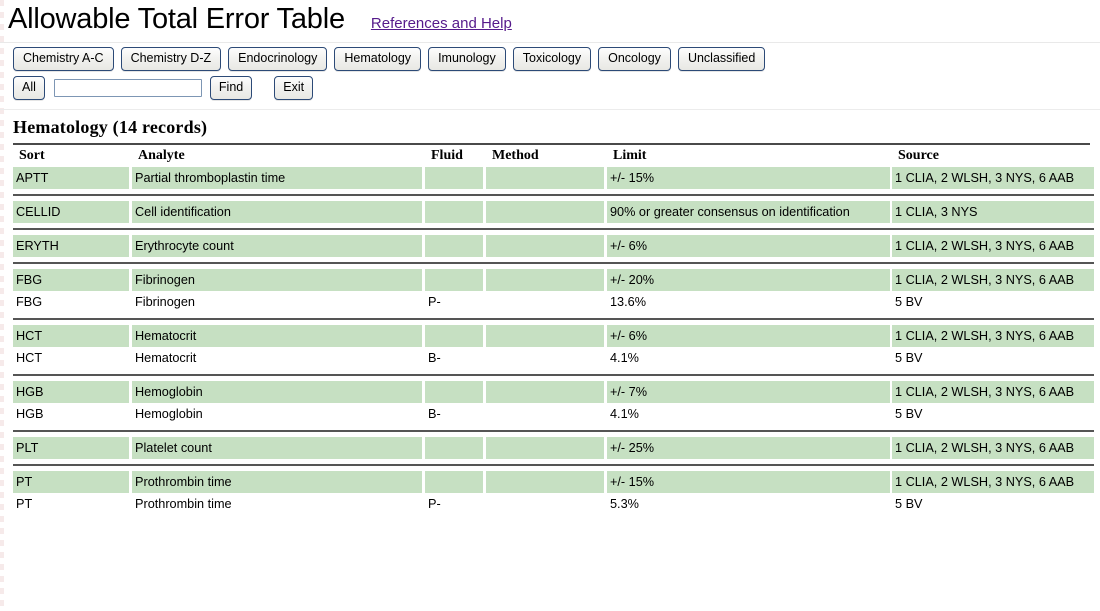 This screenshot has height=611, width=1100. Describe the element at coordinates (183, 504) in the screenshot. I see `cell-analyte: Prothrombin time` at that location.